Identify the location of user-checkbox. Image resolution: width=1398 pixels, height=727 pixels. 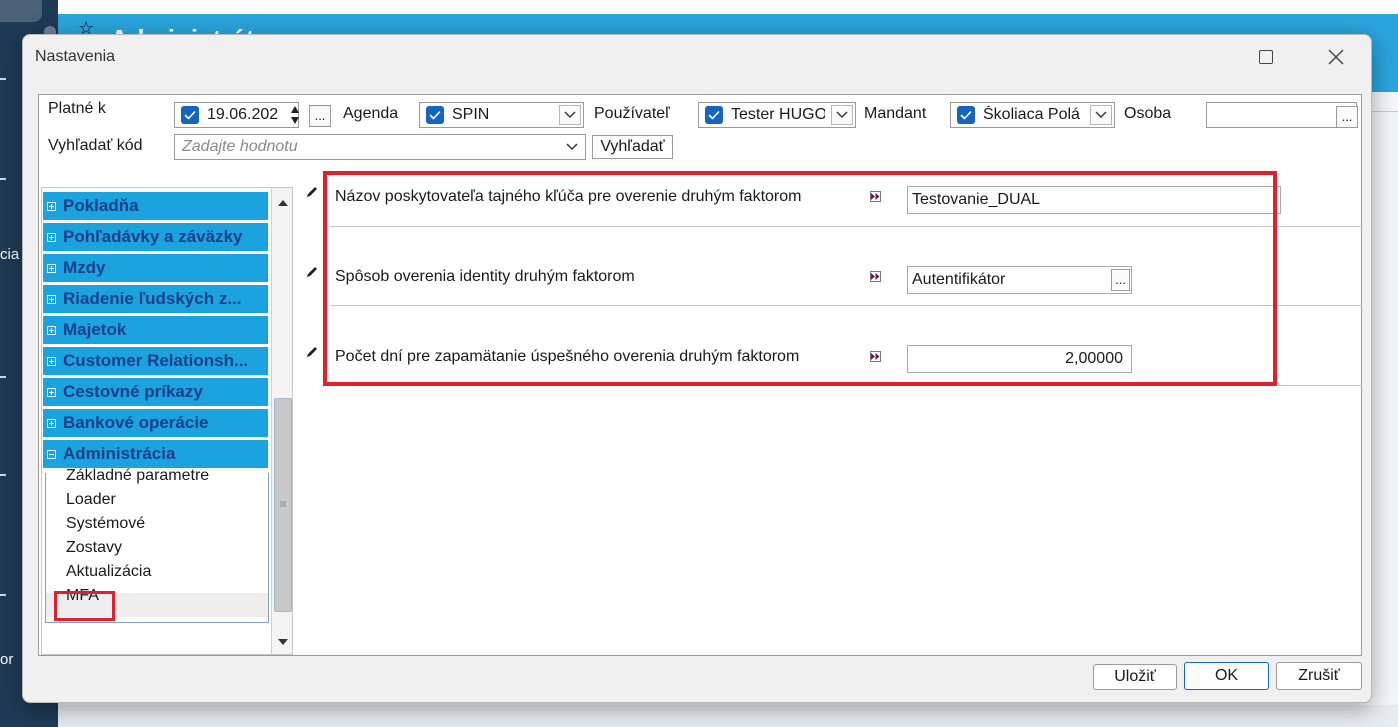
(714, 115).